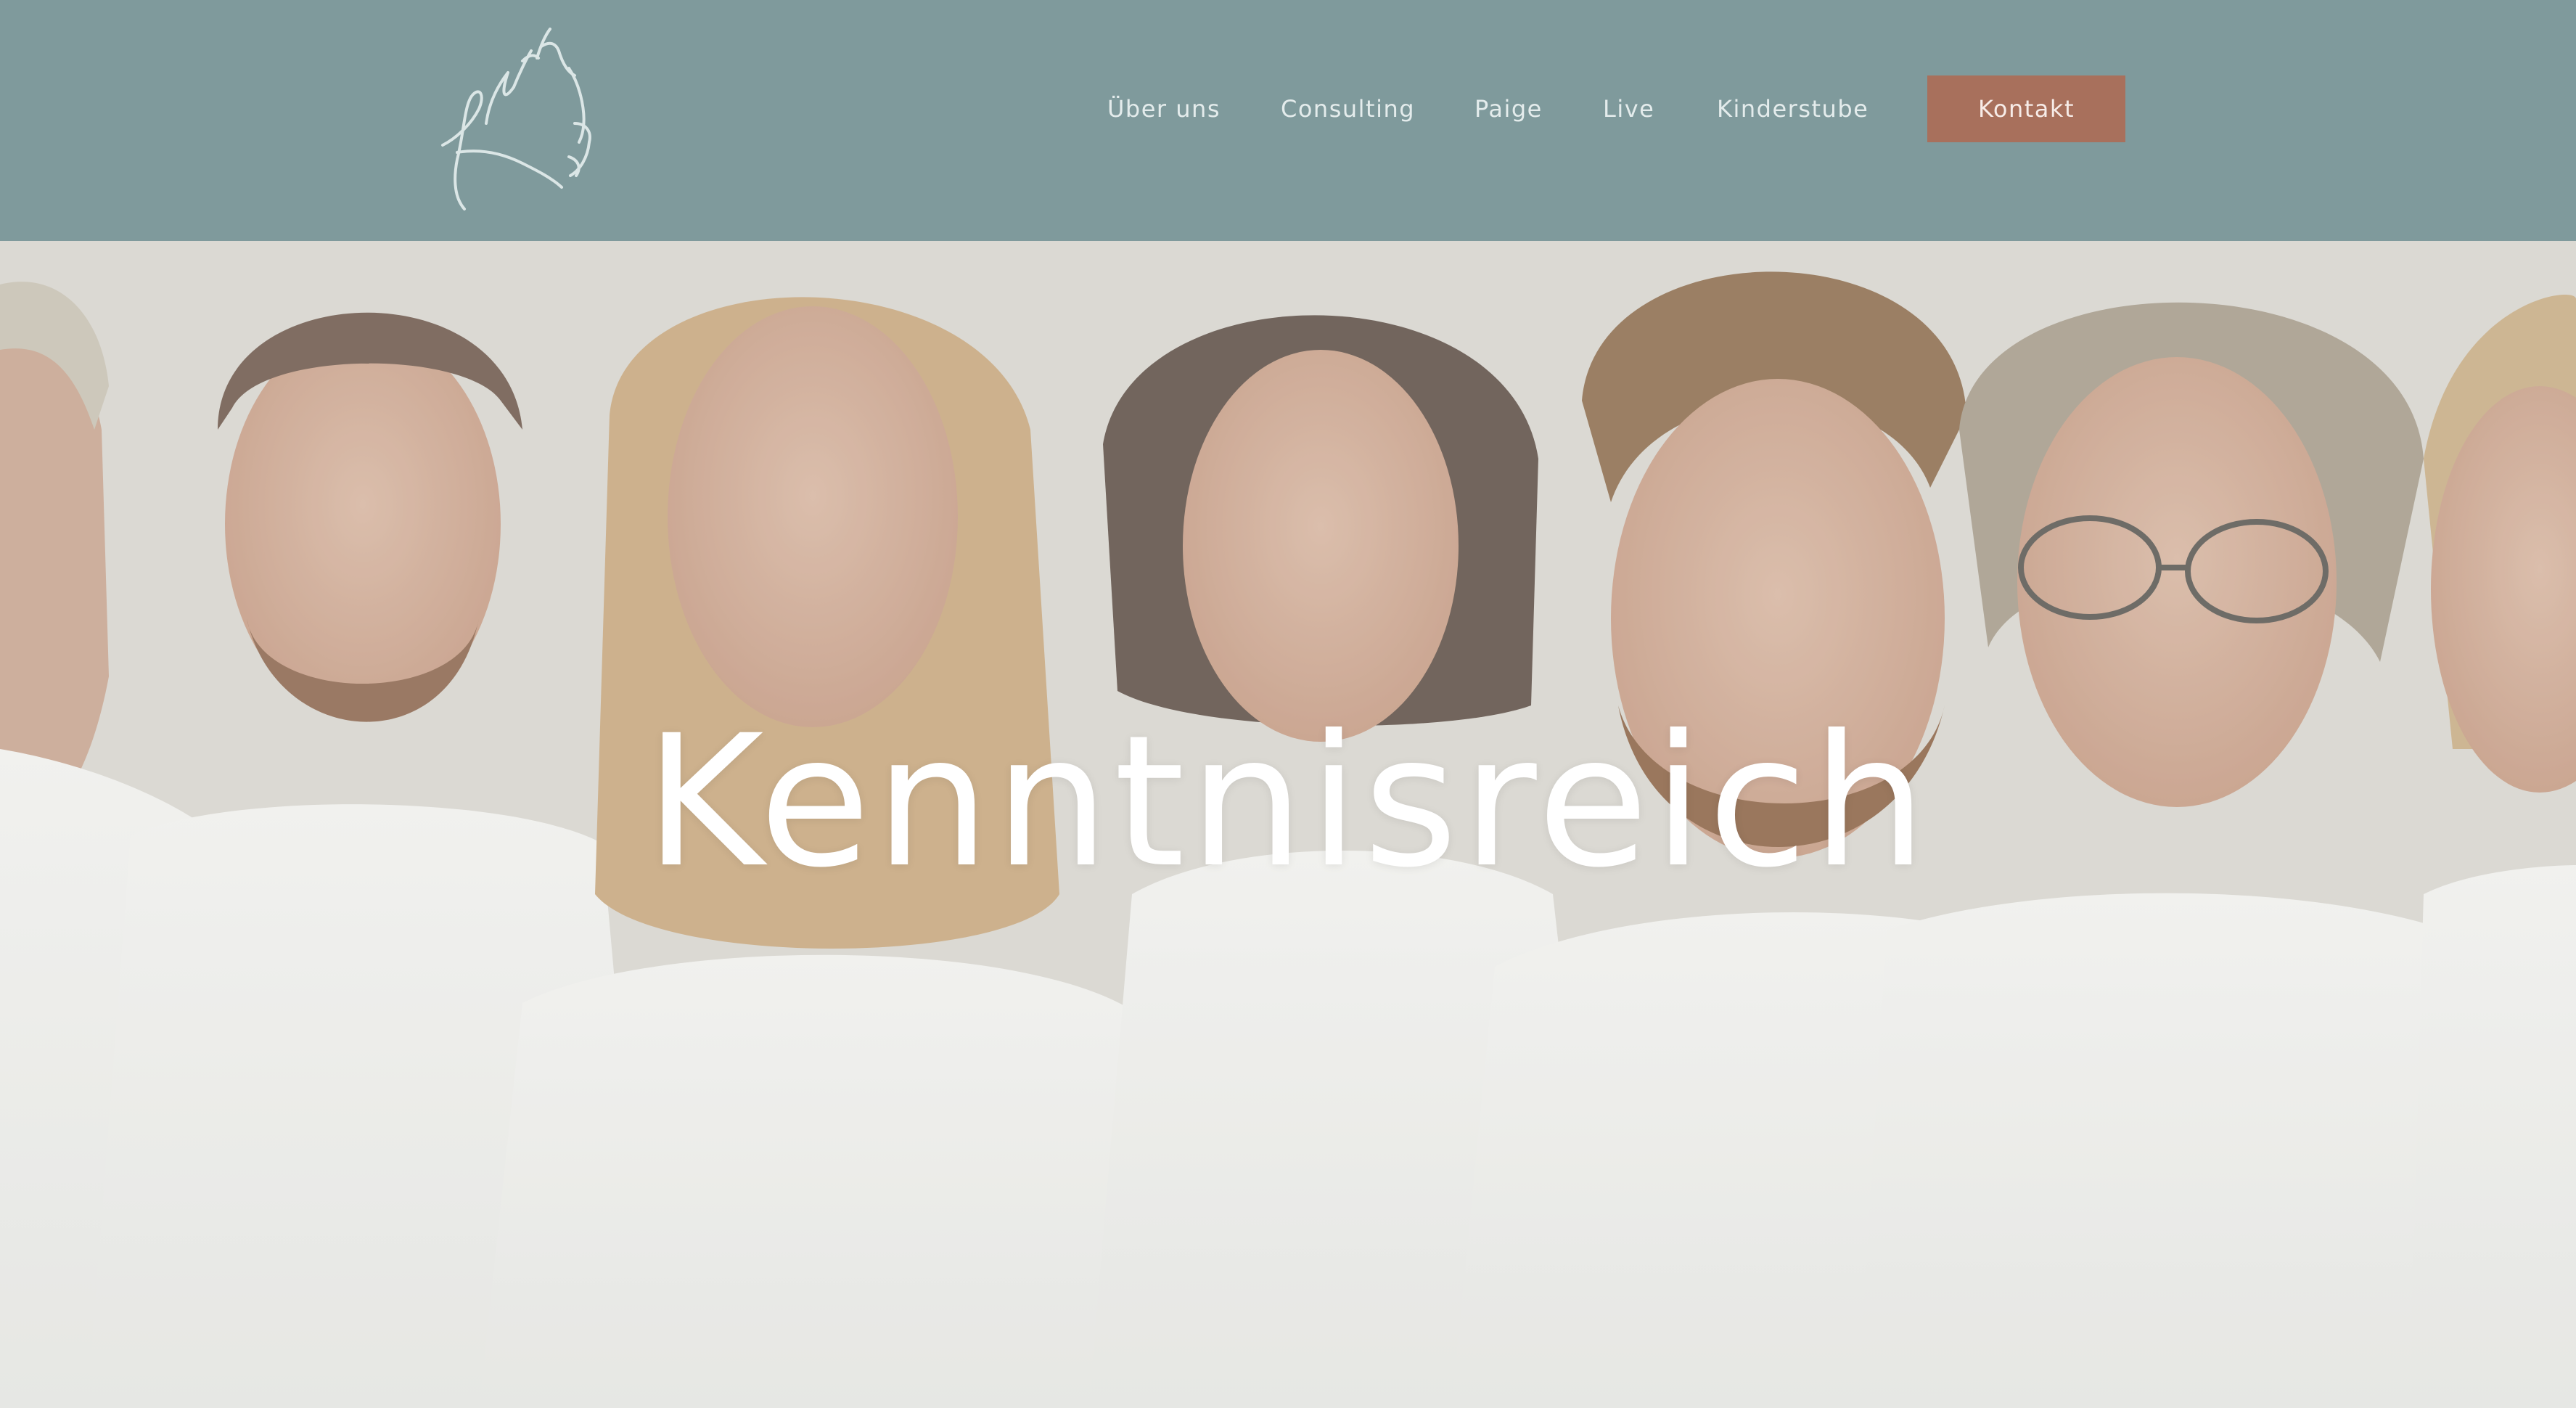 The height and width of the screenshot is (1408, 2576). What do you see at coordinates (2026, 109) in the screenshot?
I see `kontakt-button: Kontakt` at bounding box center [2026, 109].